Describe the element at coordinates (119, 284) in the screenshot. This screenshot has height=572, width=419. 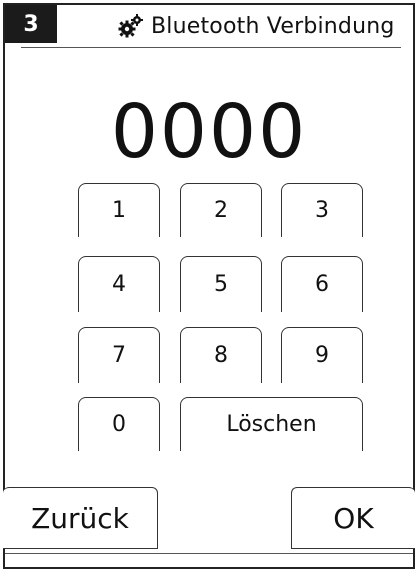
I see `key-4: 4` at that location.